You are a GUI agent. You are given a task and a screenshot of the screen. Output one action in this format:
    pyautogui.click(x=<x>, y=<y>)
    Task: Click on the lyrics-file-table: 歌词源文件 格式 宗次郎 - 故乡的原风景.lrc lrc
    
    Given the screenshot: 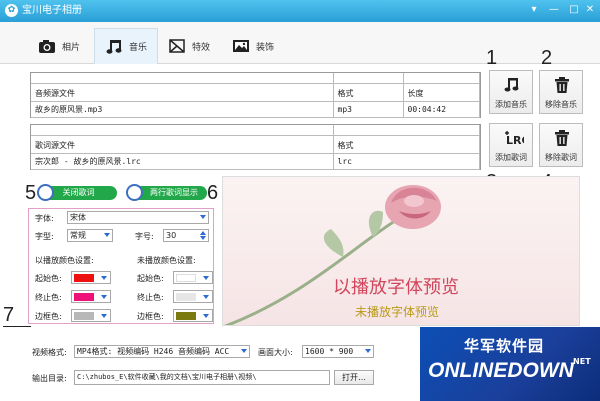 What is the action you would take?
    pyautogui.click(x=255, y=147)
    